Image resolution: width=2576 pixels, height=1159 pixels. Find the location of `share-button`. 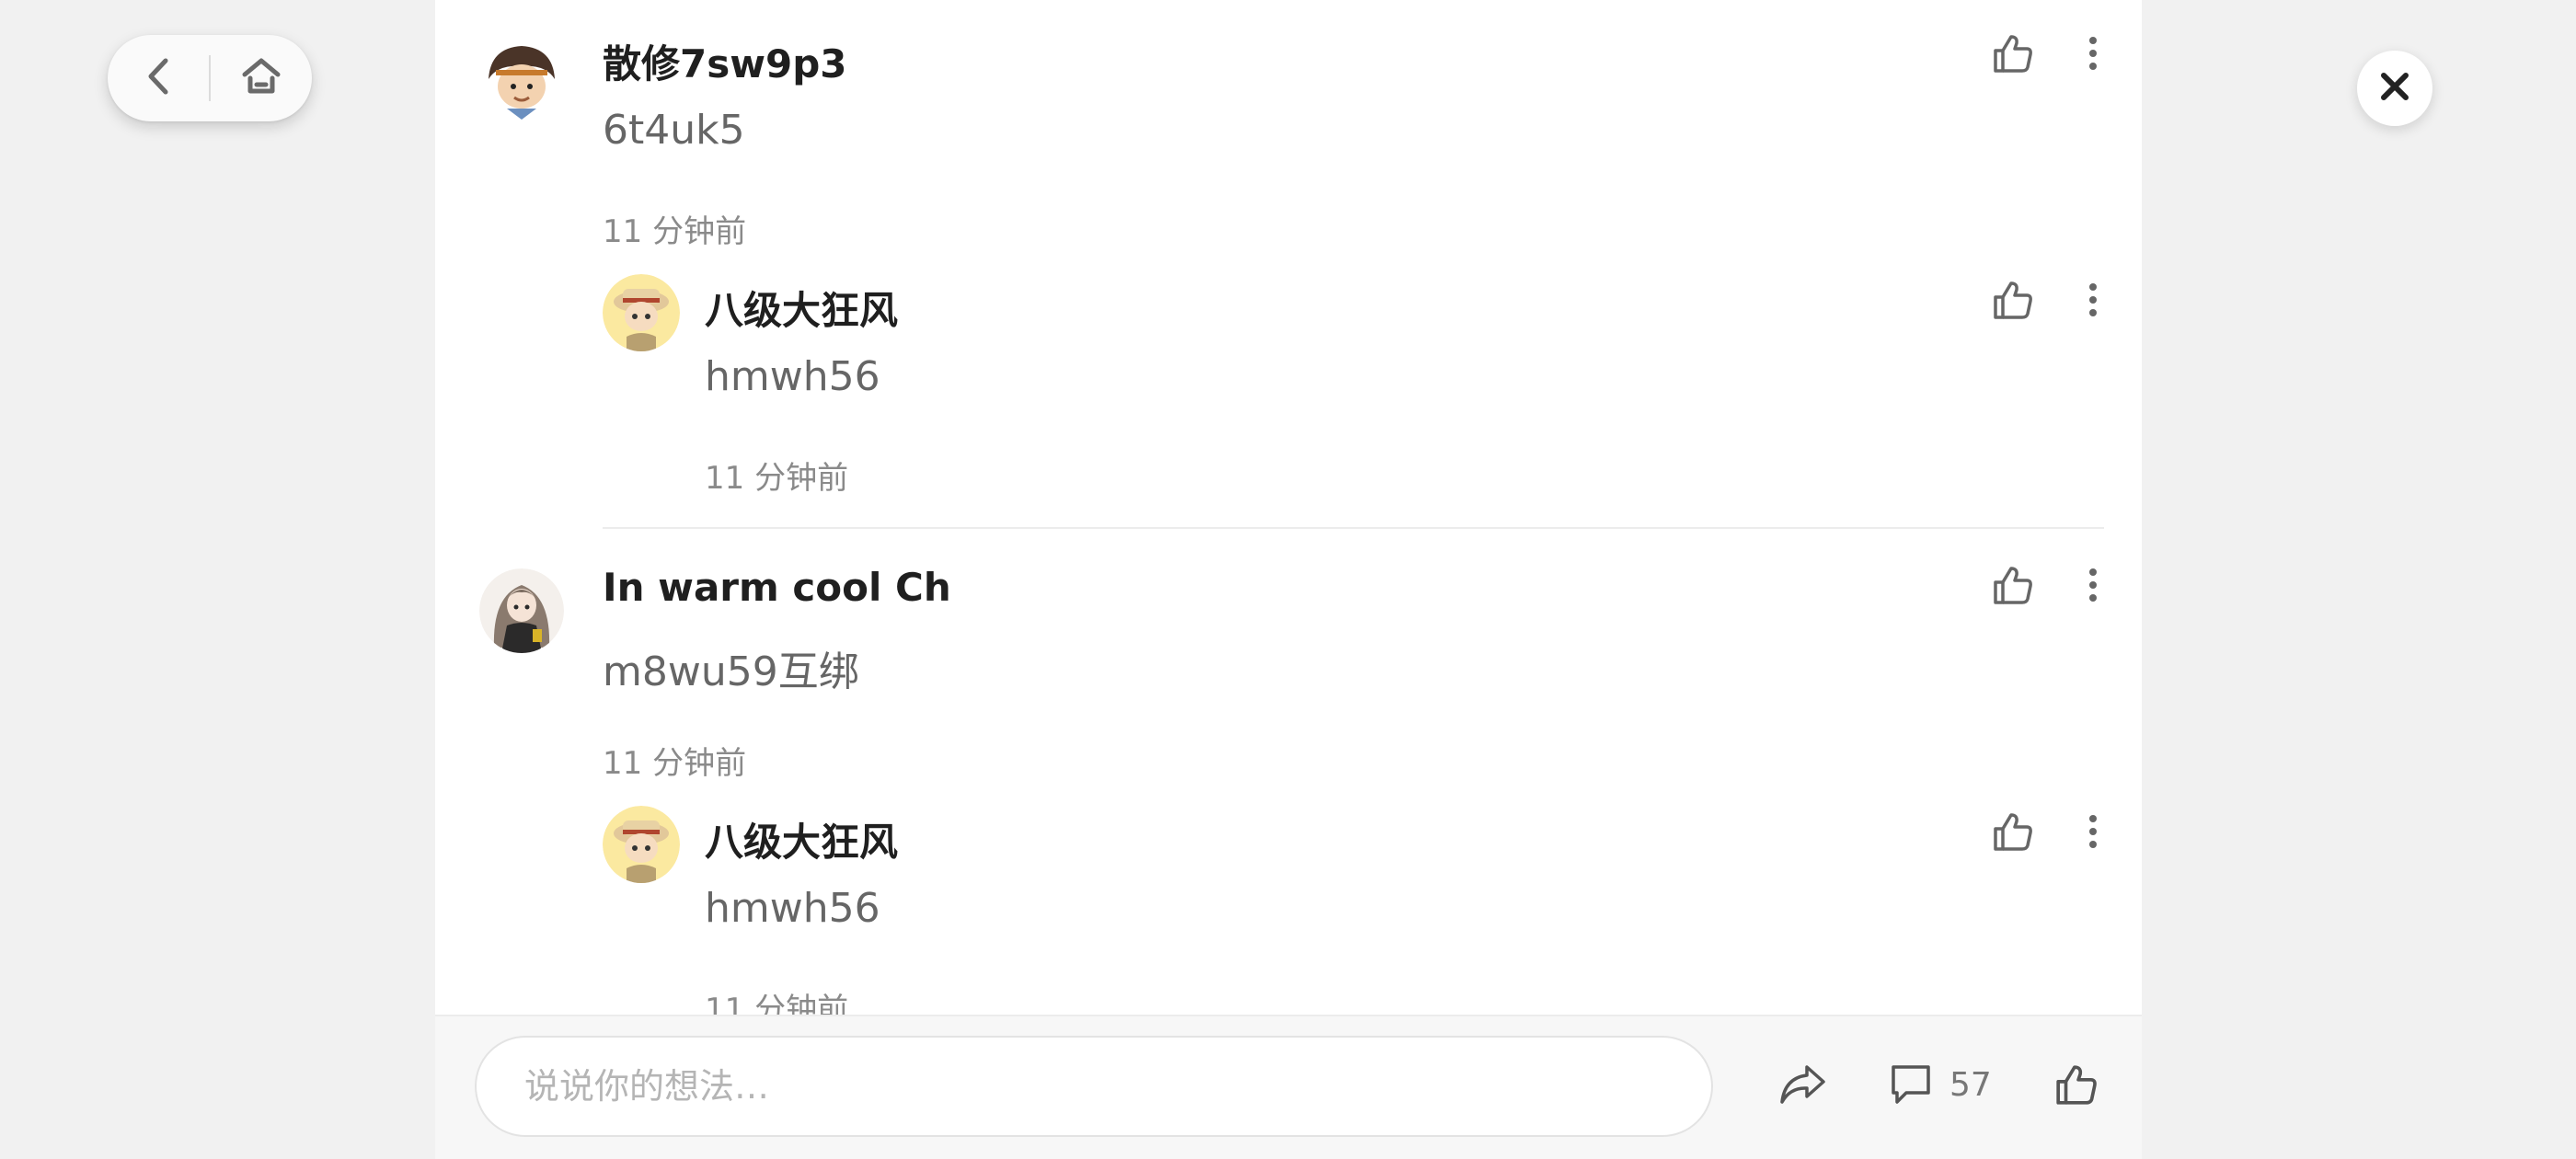

share-button is located at coordinates (1802, 1086).